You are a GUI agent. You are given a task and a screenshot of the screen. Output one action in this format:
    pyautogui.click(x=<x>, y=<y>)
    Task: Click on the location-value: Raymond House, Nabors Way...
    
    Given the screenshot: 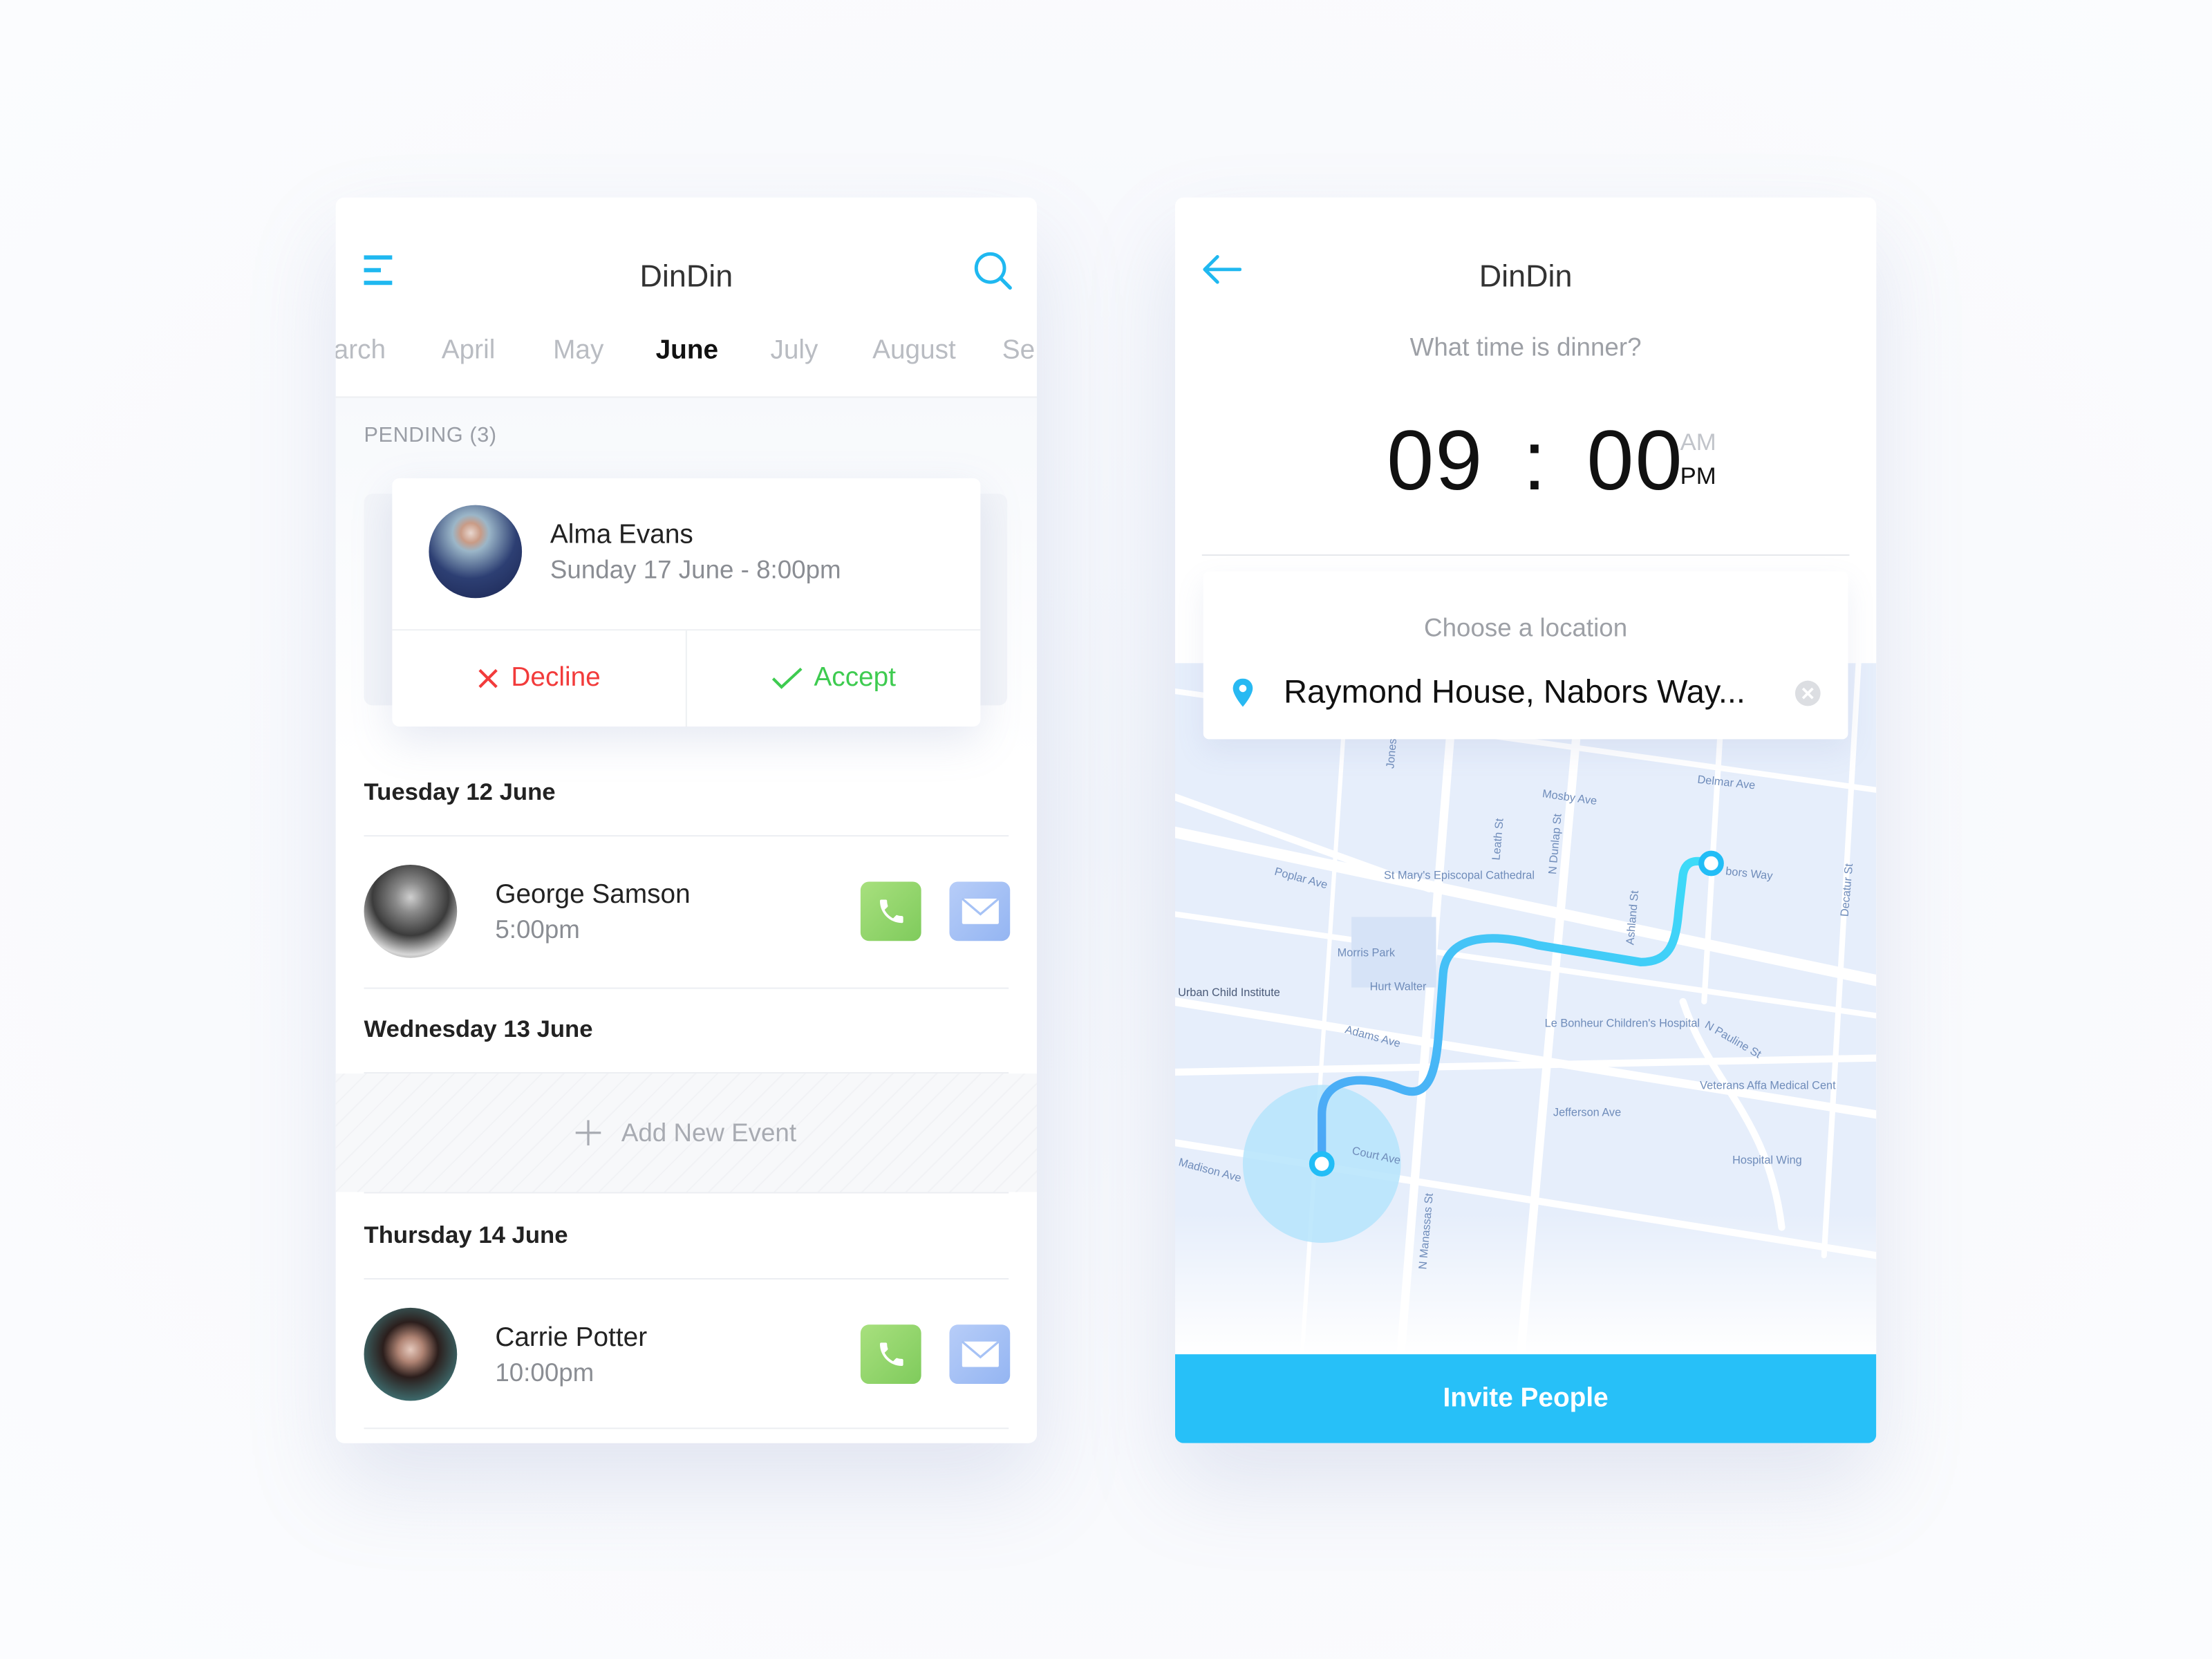 What is the action you would take?
    pyautogui.click(x=1515, y=691)
    